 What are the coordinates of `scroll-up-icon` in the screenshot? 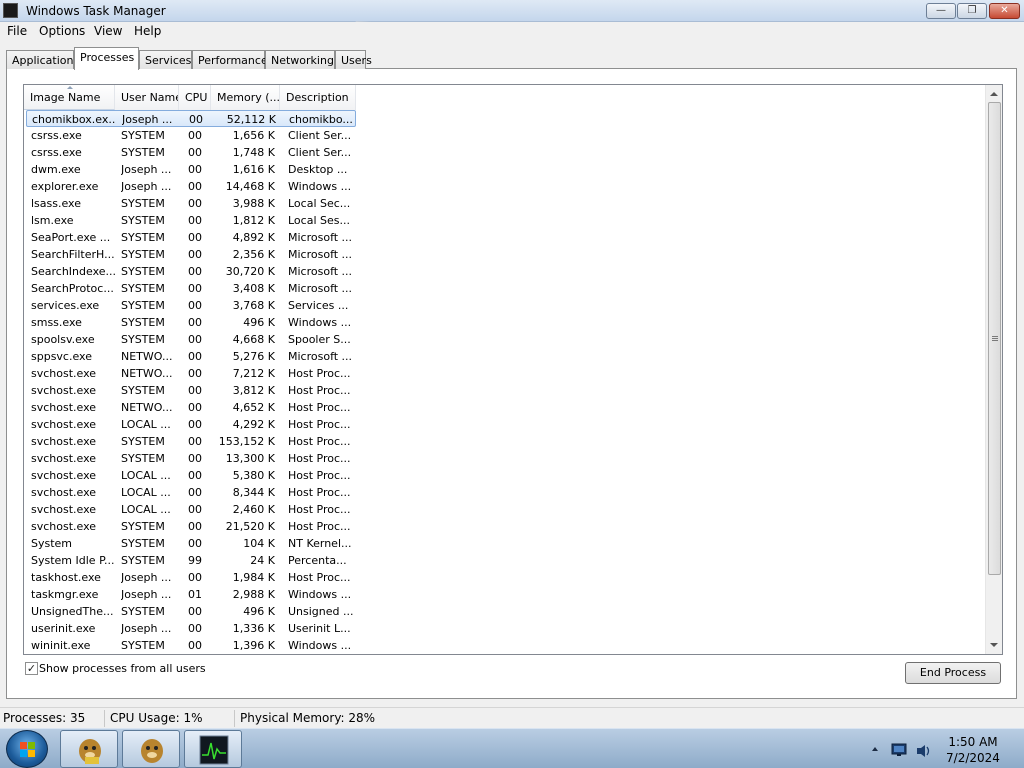 It's located at (994, 94).